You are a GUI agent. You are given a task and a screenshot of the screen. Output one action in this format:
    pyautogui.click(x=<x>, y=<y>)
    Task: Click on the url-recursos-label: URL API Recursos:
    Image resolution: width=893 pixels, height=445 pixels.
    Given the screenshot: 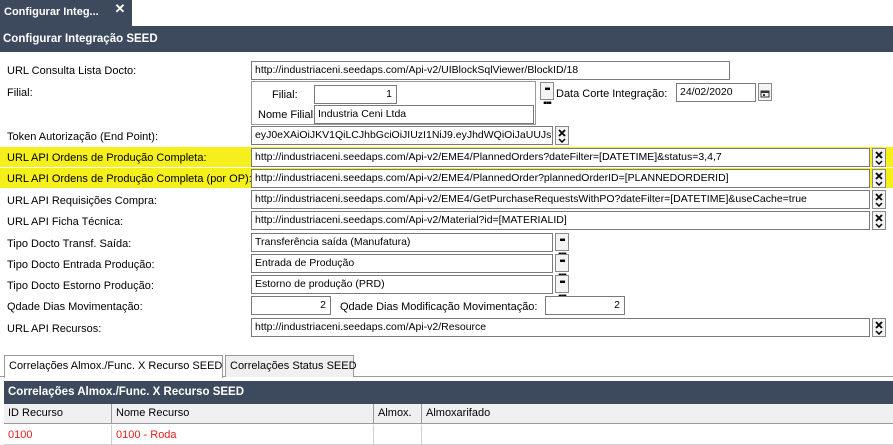 What is the action you would take?
    pyautogui.click(x=54, y=329)
    